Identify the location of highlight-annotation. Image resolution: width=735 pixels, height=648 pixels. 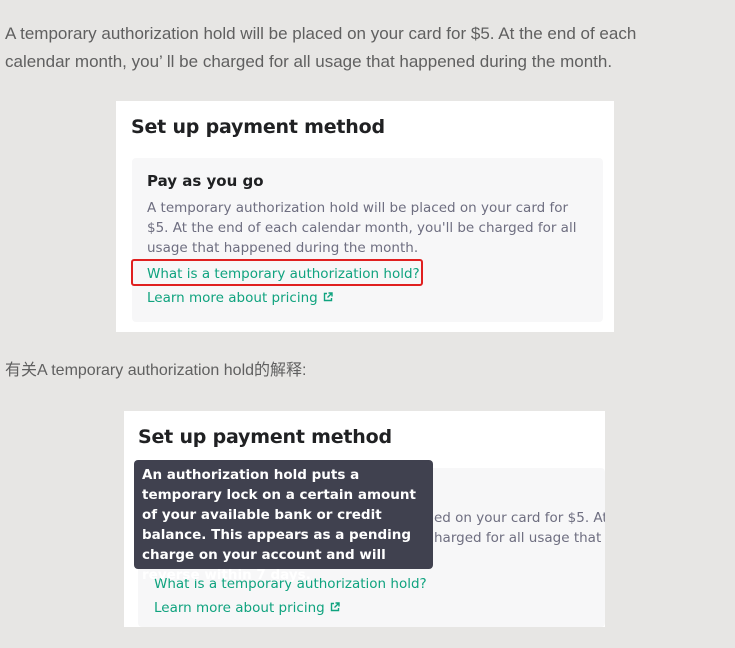
(277, 272).